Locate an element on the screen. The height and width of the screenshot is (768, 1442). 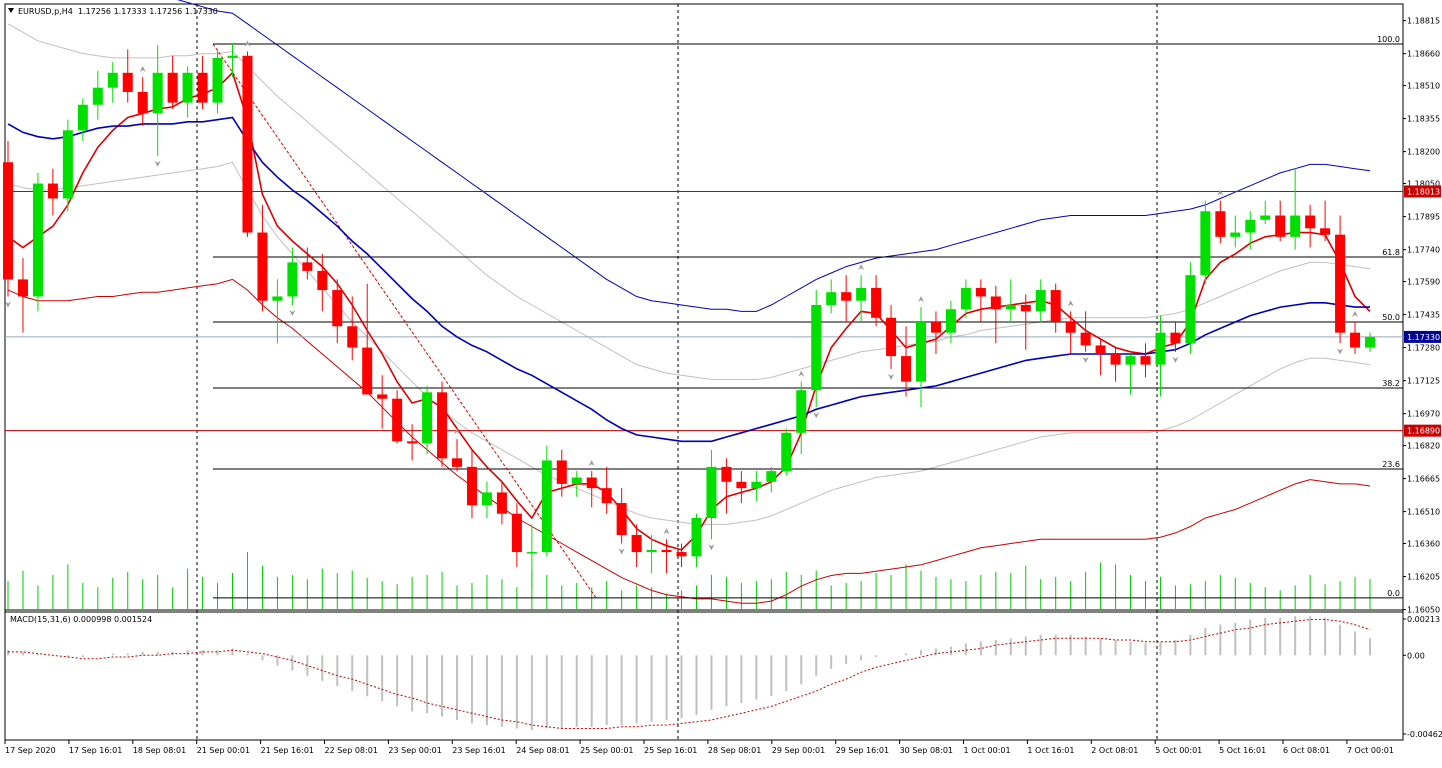
time-tick-label: 30 Sep 08:01 is located at coordinates (926, 750).